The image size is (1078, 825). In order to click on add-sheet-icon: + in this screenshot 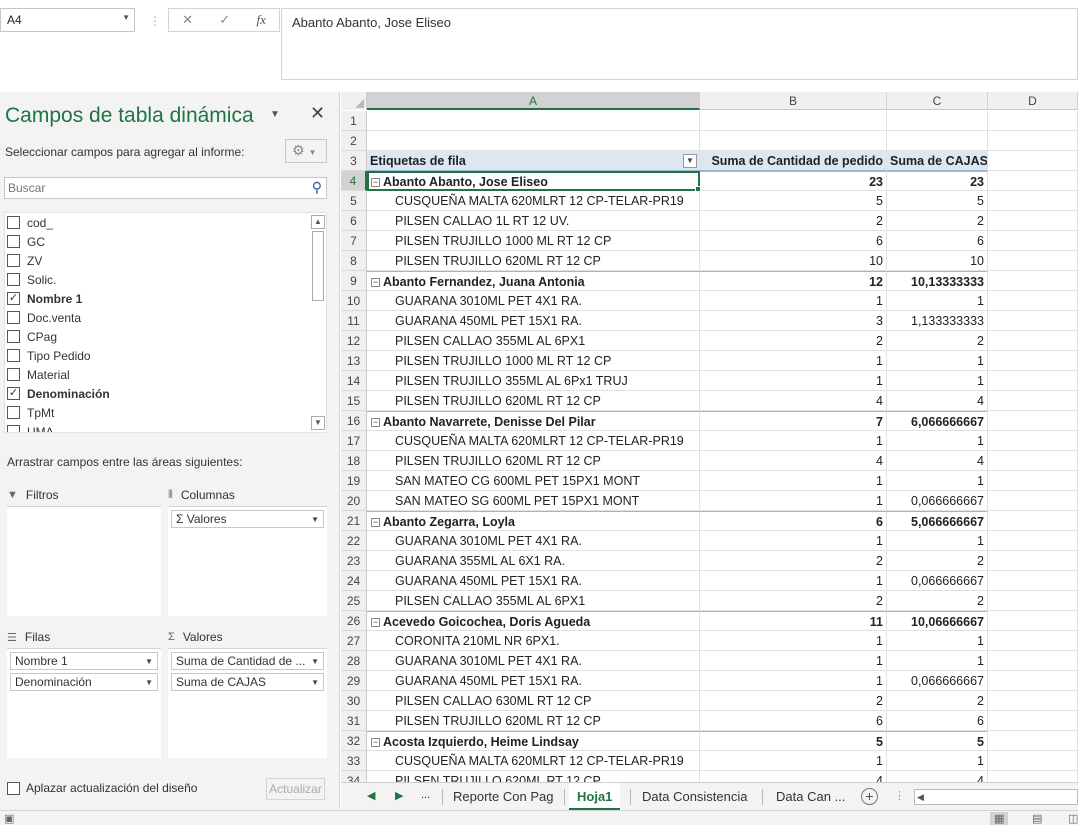, I will do `click(869, 796)`.